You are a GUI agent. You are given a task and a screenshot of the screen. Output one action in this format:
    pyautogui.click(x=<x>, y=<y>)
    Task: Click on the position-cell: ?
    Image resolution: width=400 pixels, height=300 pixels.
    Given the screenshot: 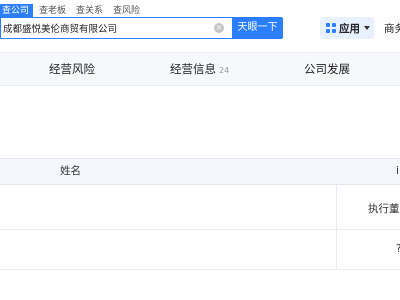 What is the action you would take?
    pyautogui.click(x=398, y=249)
    